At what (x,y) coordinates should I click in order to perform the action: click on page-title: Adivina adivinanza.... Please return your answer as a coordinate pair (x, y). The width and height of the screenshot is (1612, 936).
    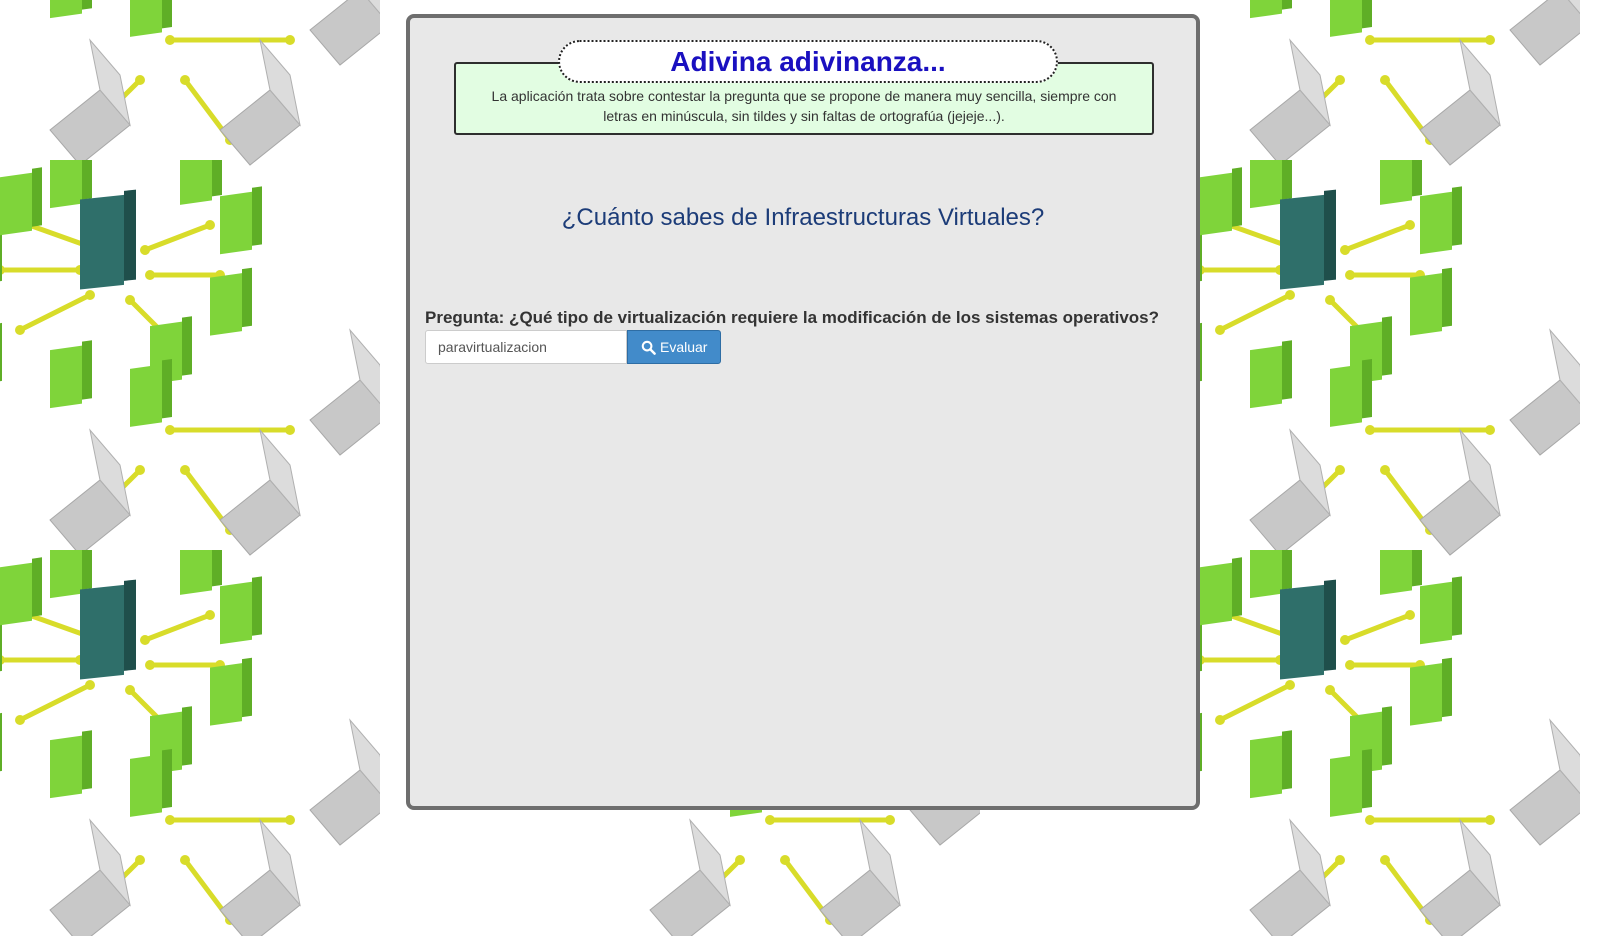
    Looking at the image, I should click on (808, 61).